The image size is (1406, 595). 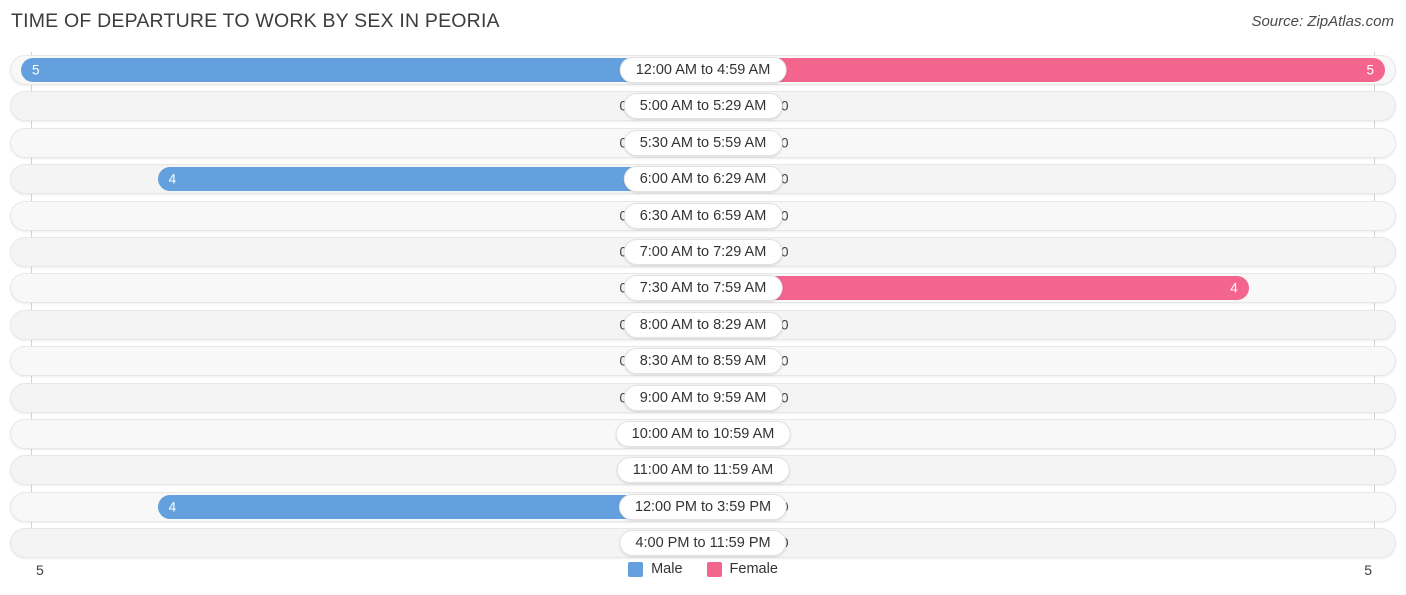 I want to click on chart-row: 0 4 7:30 AM to 7:59 AM, so click(x=703, y=288).